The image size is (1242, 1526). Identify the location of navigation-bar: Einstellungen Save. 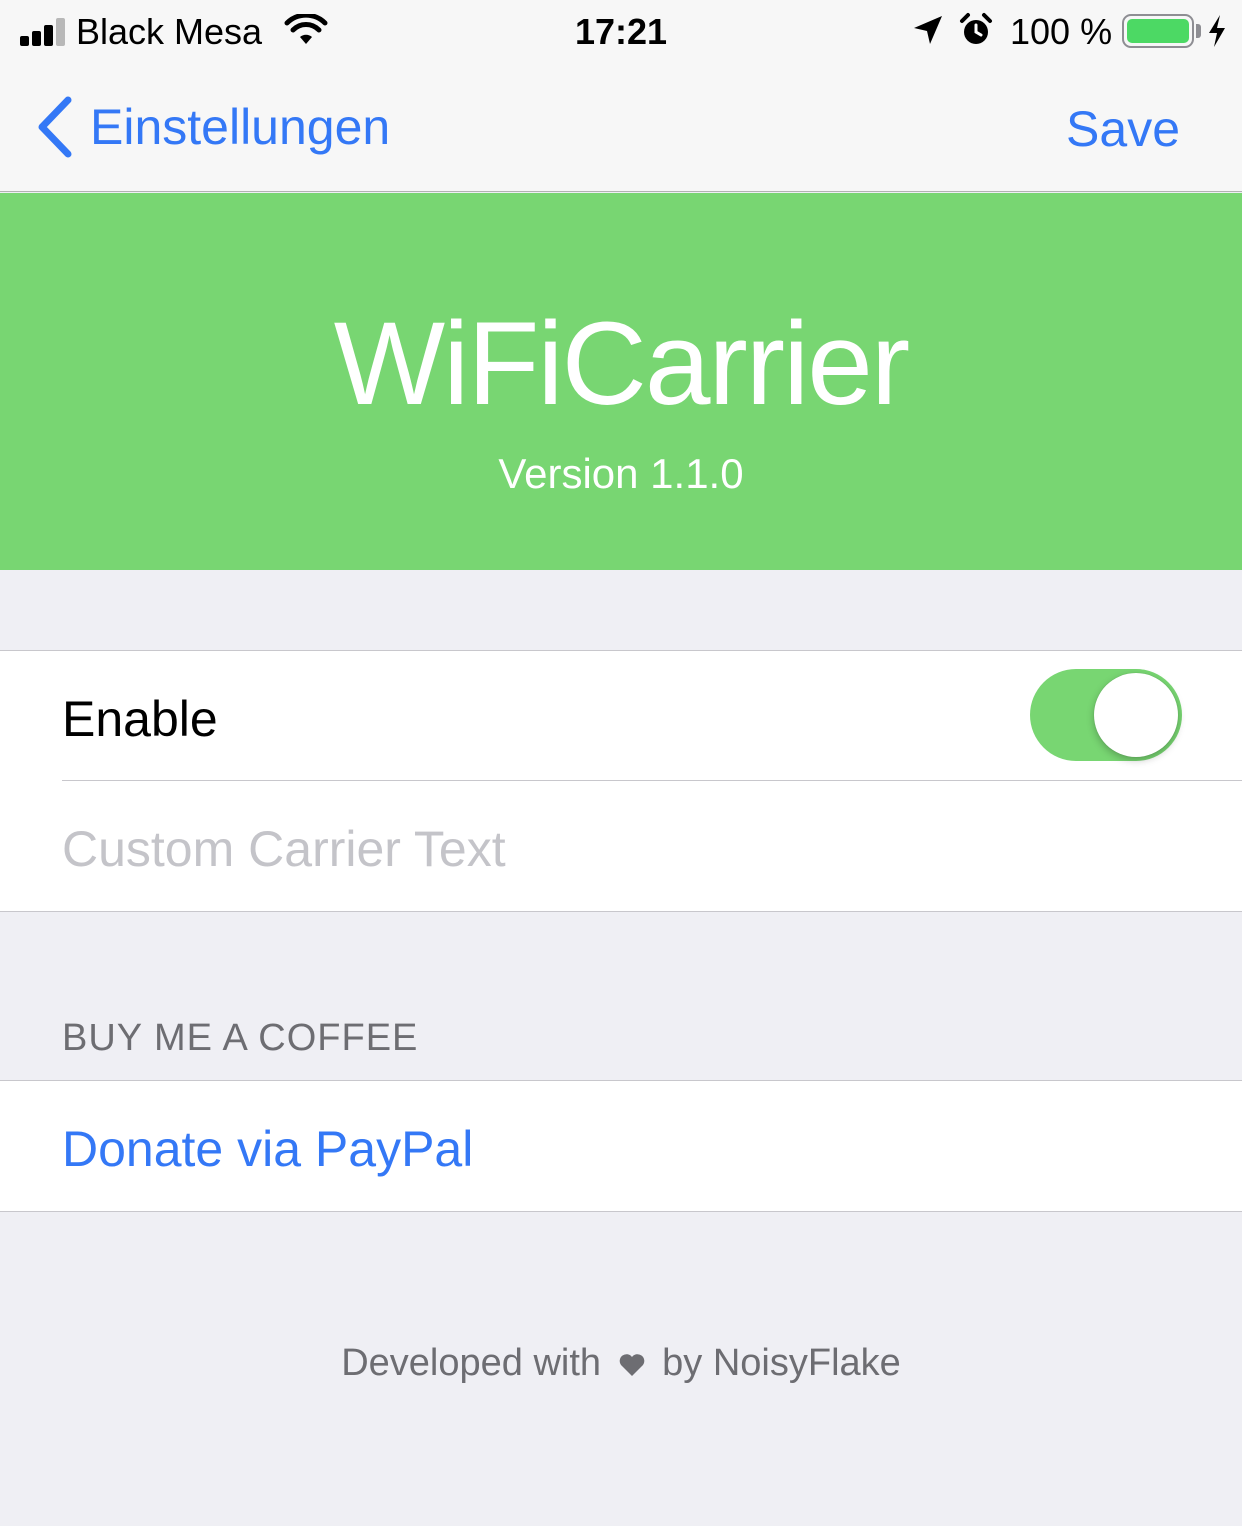
(621, 128).